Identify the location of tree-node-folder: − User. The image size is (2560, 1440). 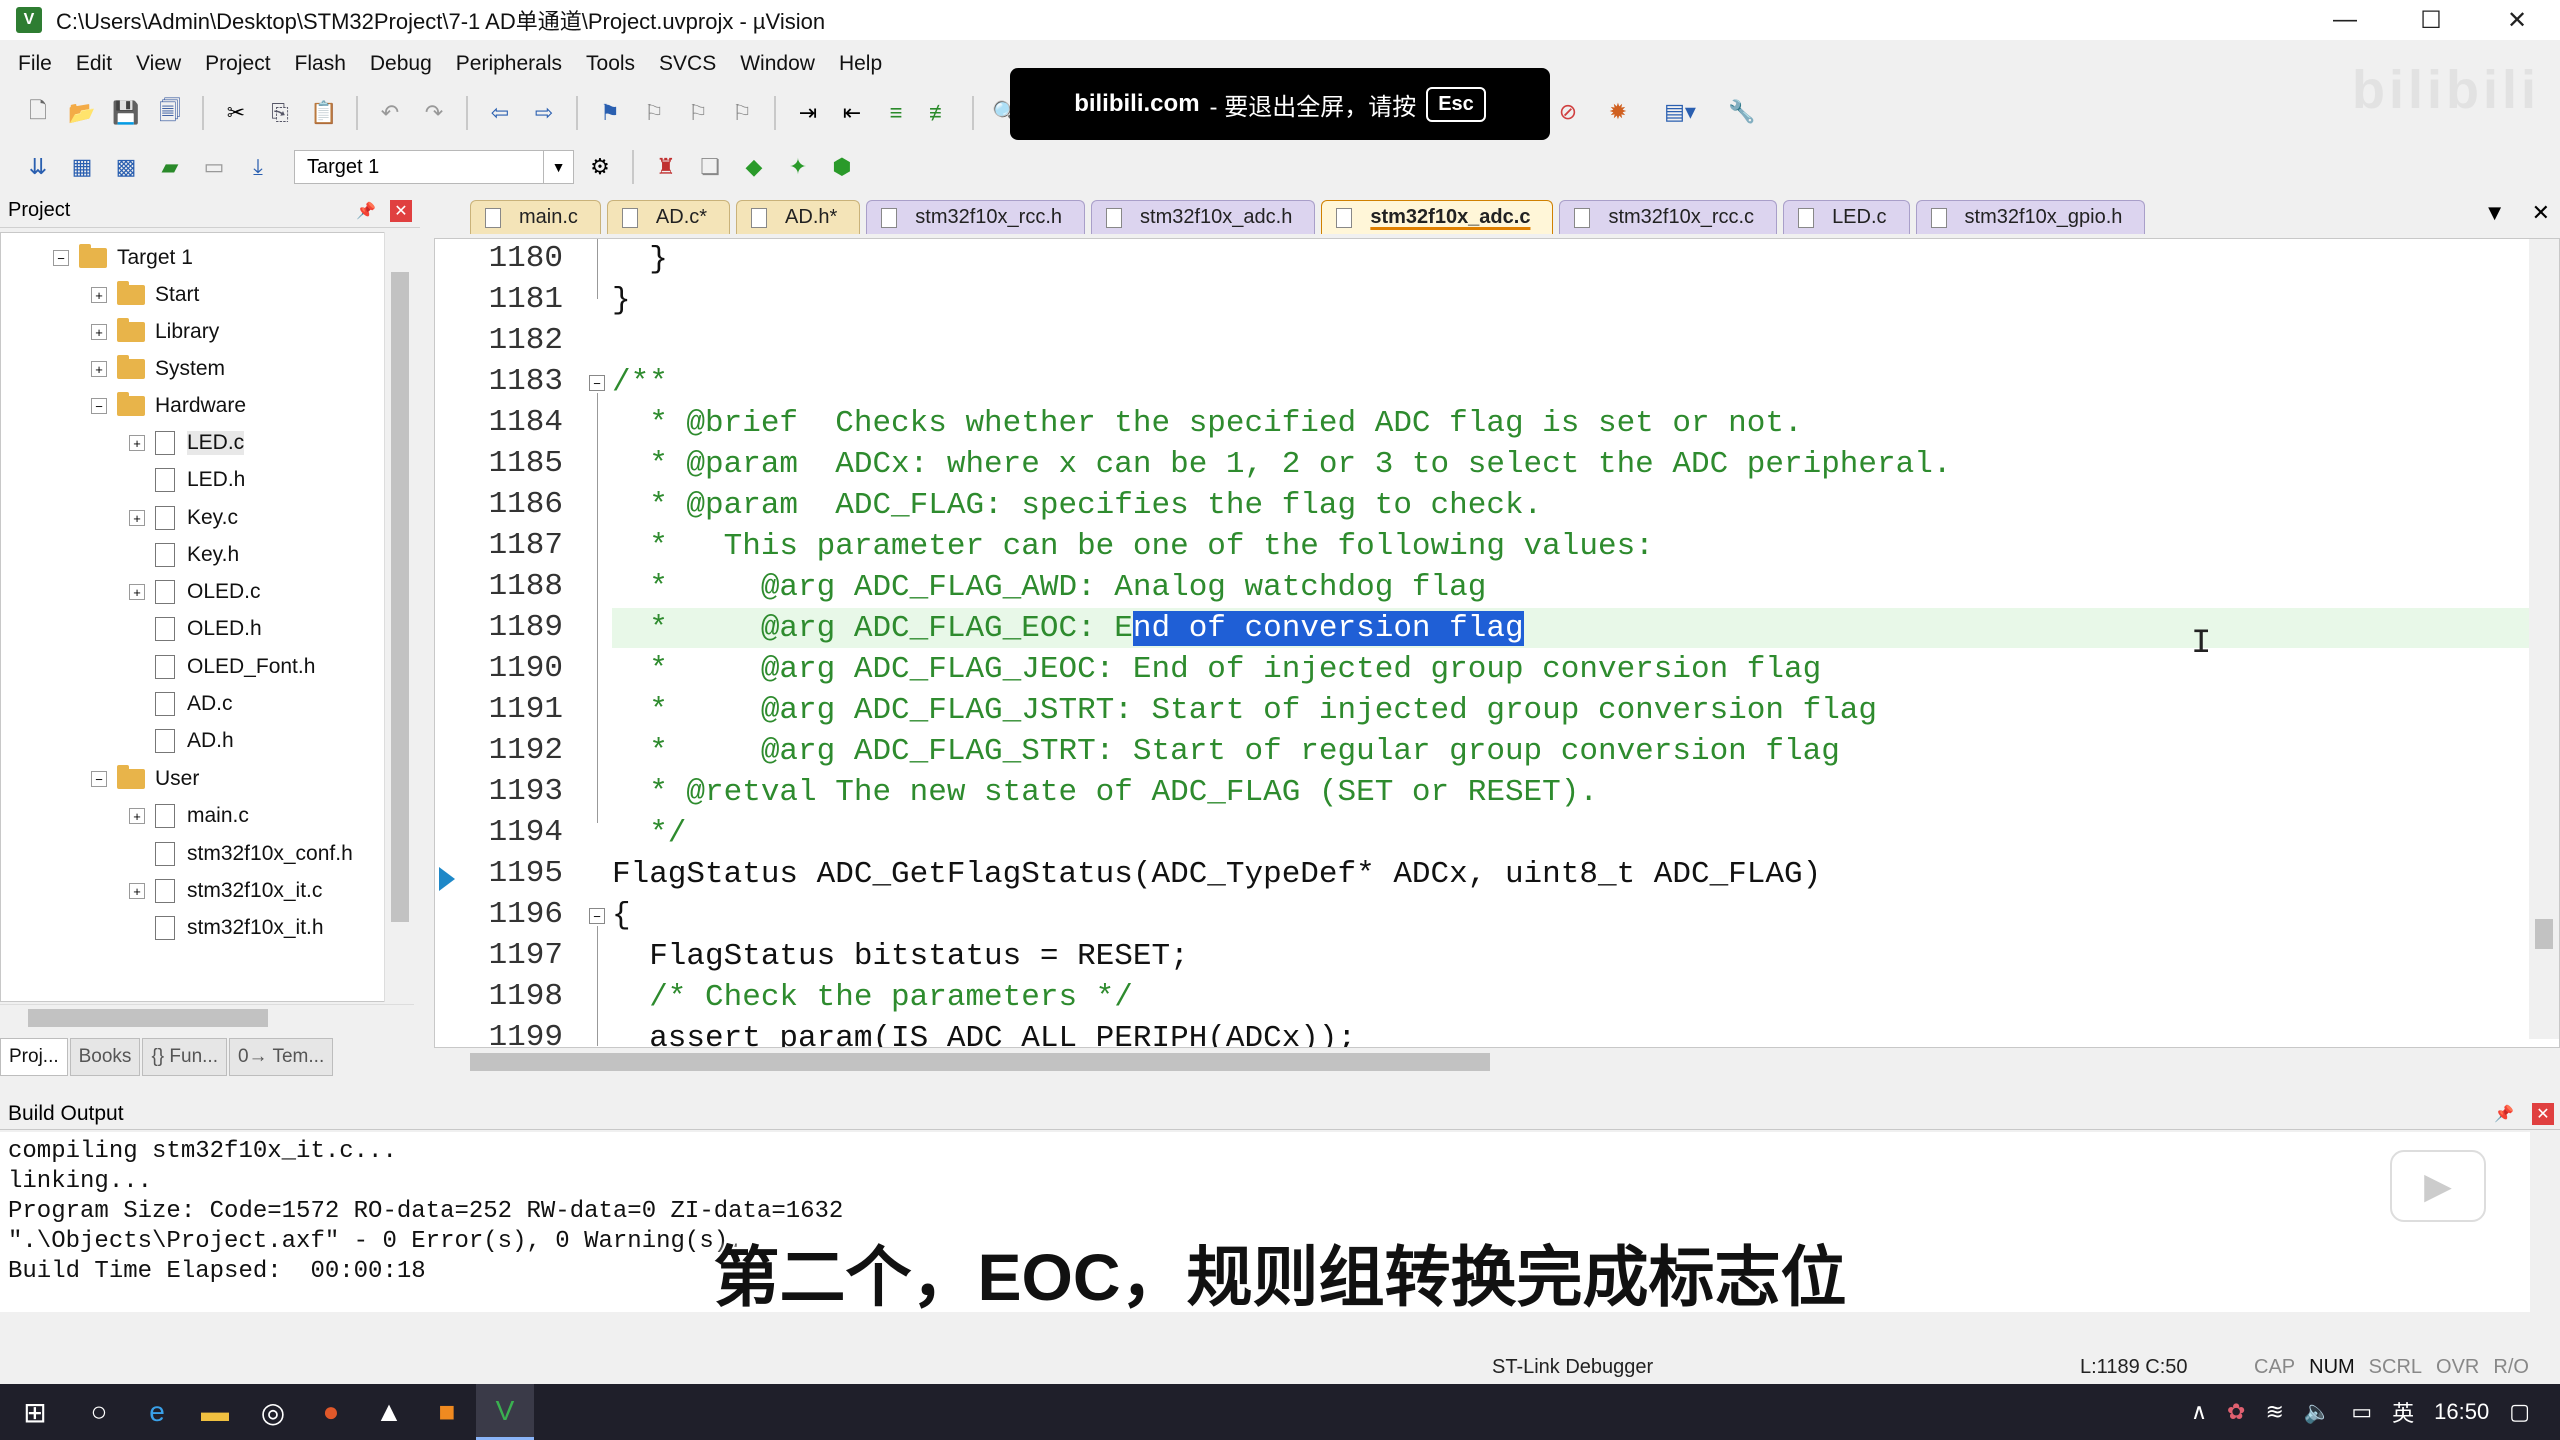
(145, 779).